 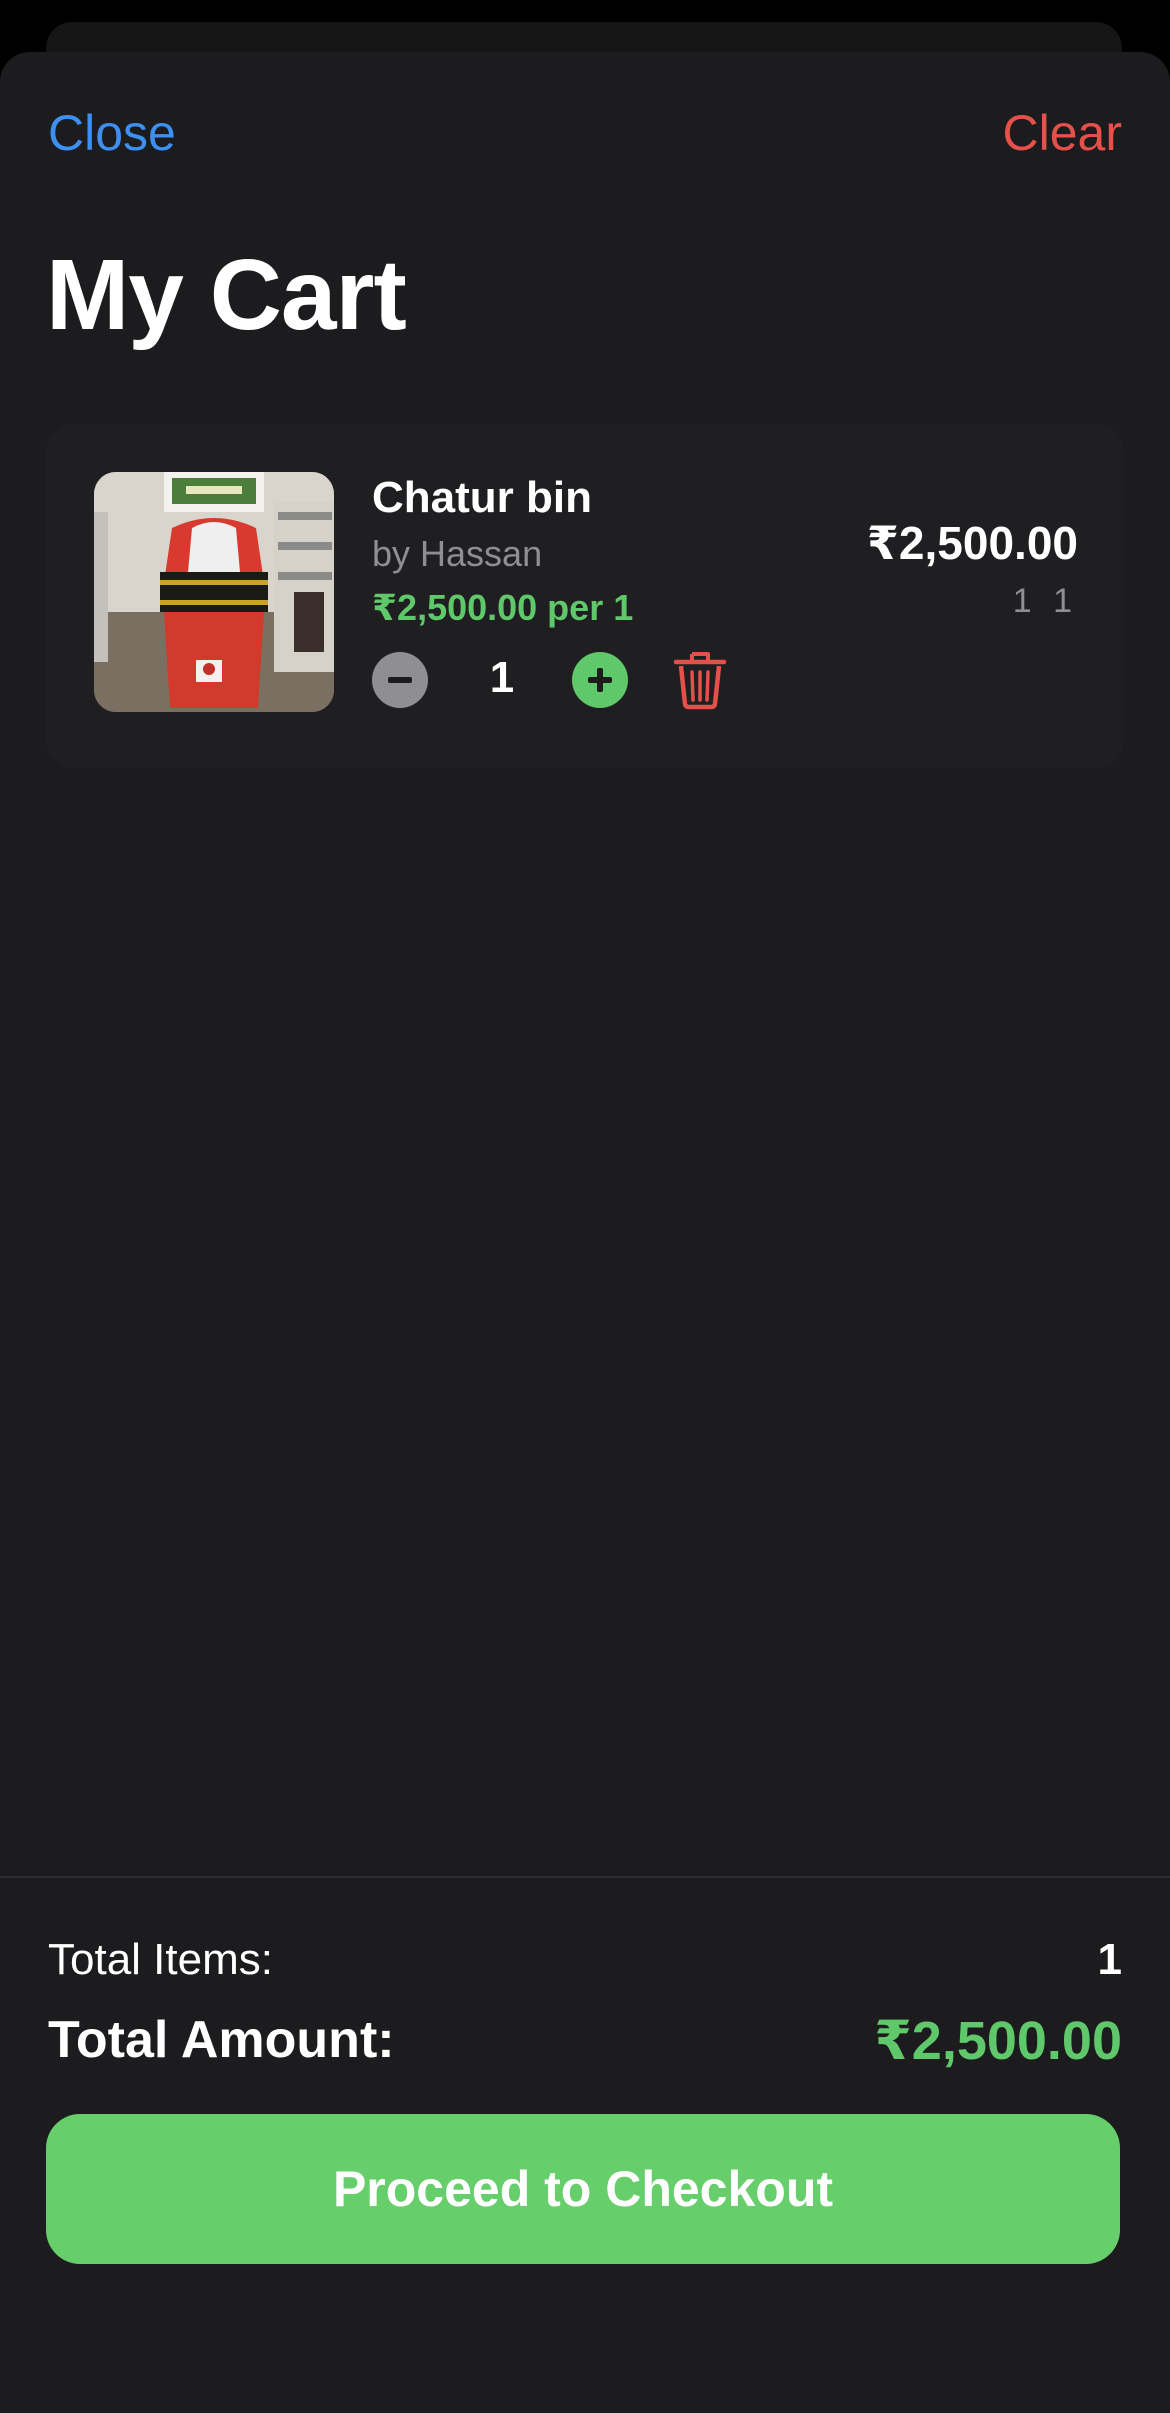 What do you see at coordinates (400, 680) in the screenshot?
I see `minus-circle-icon` at bounding box center [400, 680].